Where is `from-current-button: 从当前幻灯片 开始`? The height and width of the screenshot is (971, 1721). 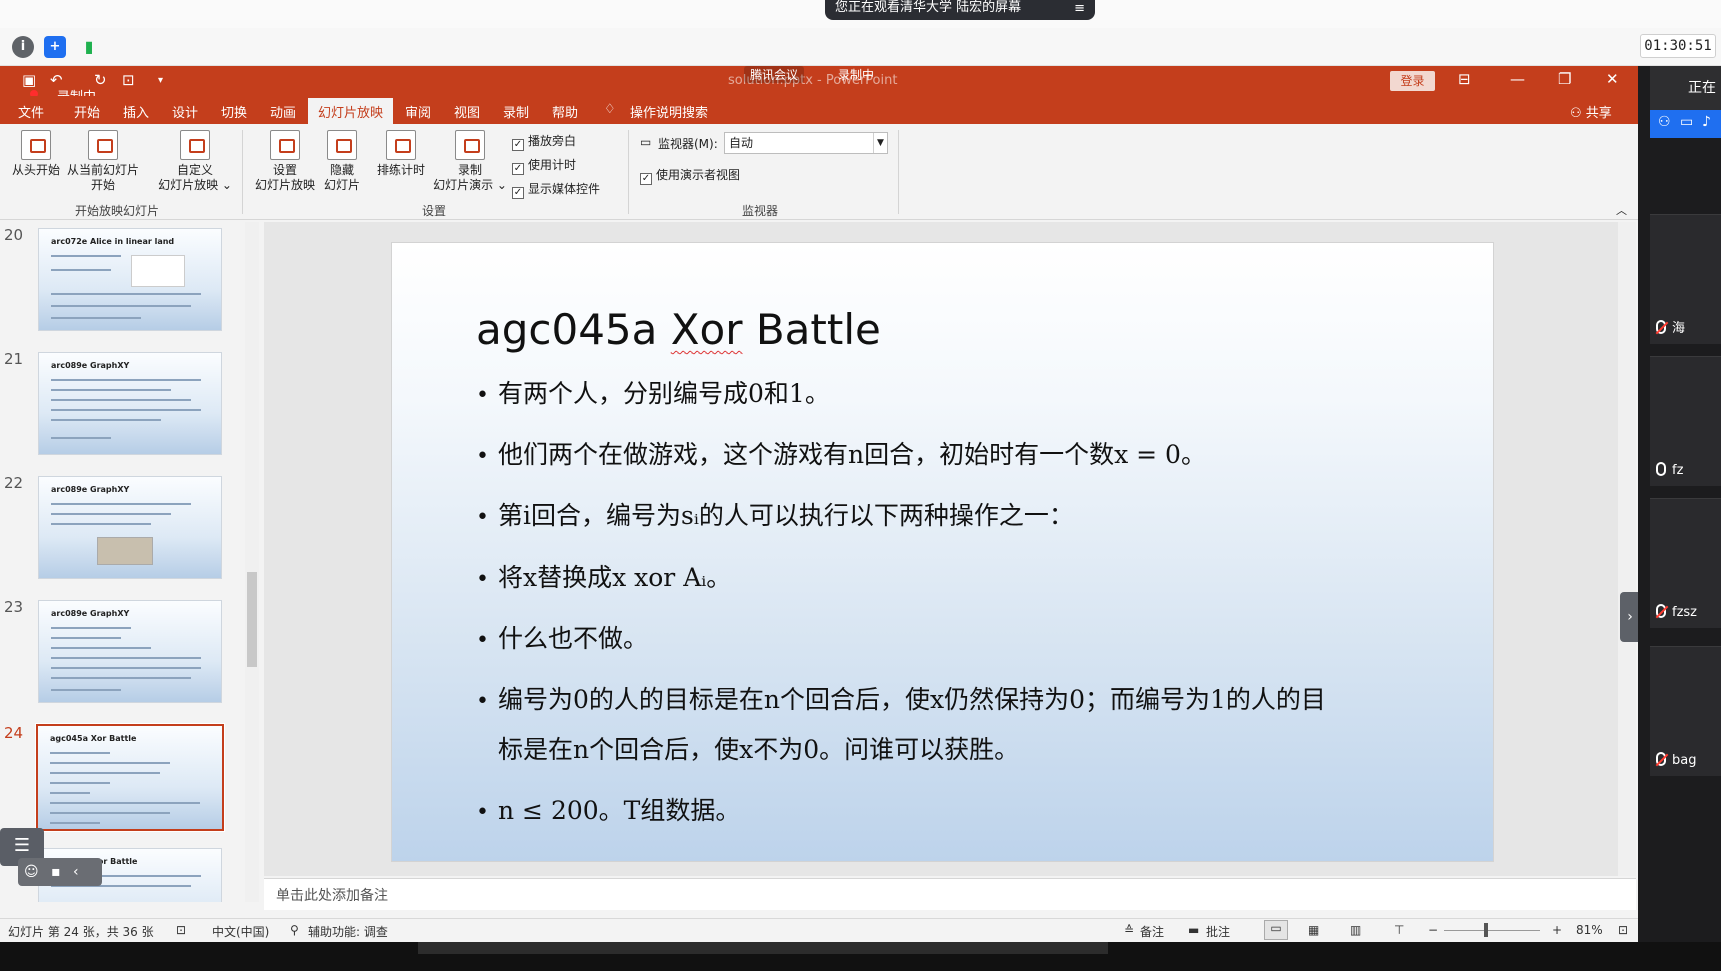
from-current-button: 从当前幻灯片 开始 is located at coordinates (103, 161).